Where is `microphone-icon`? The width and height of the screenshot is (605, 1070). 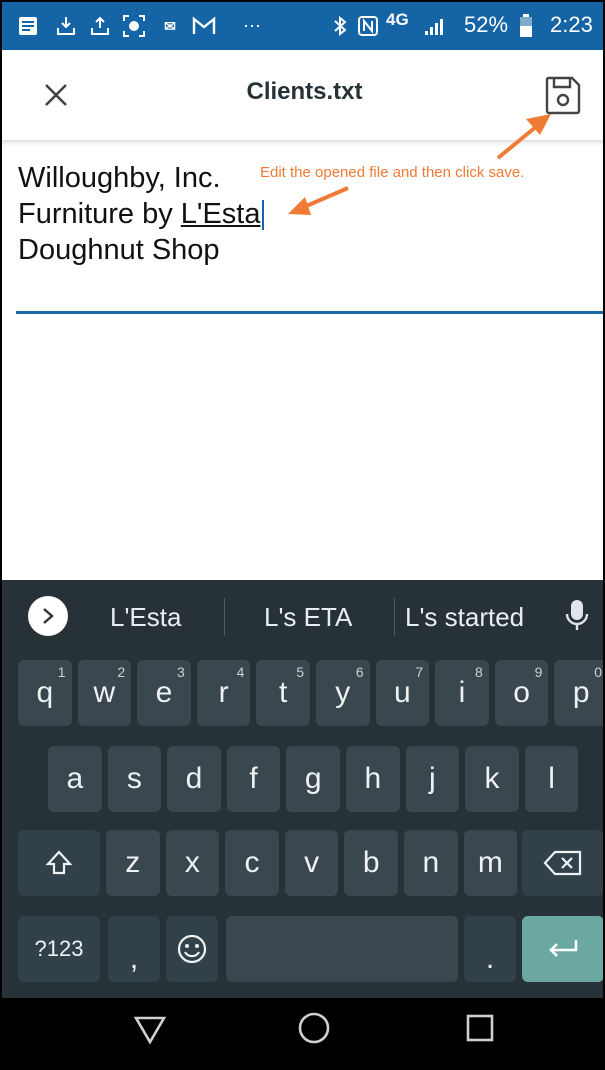
microphone-icon is located at coordinates (577, 615).